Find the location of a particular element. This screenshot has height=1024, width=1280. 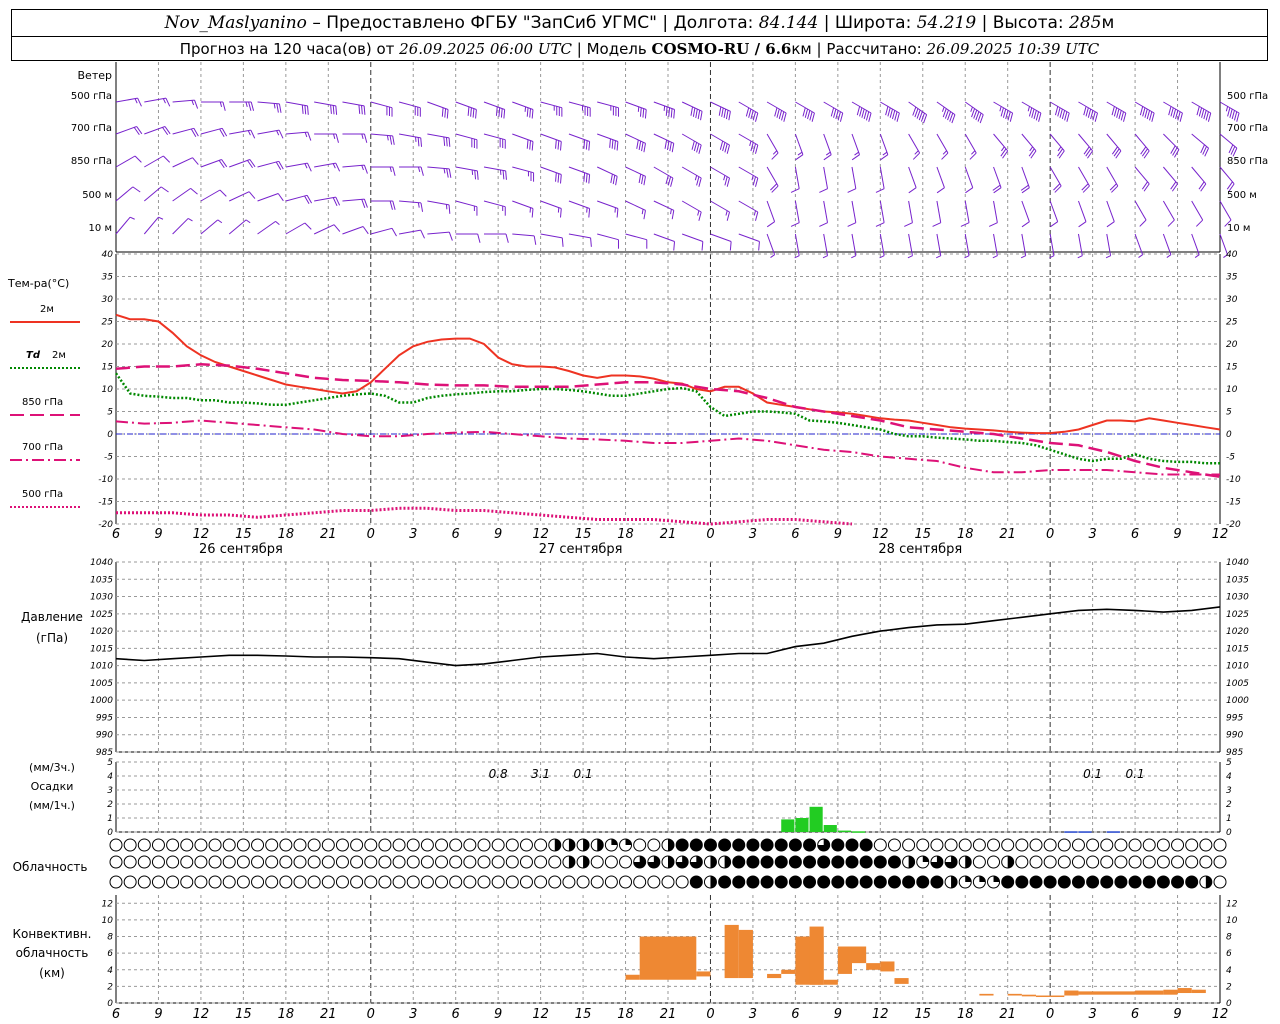

cloud-fill-partial is located at coordinates (727, 862).